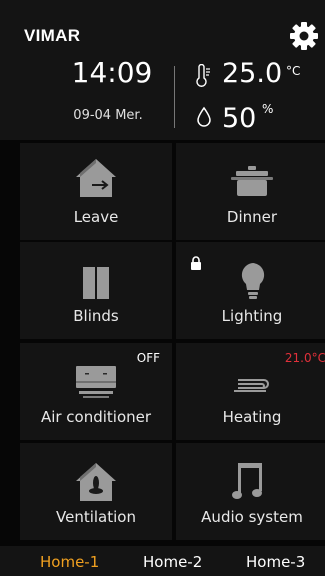  I want to click on clock-time: 14:09, so click(112, 72).